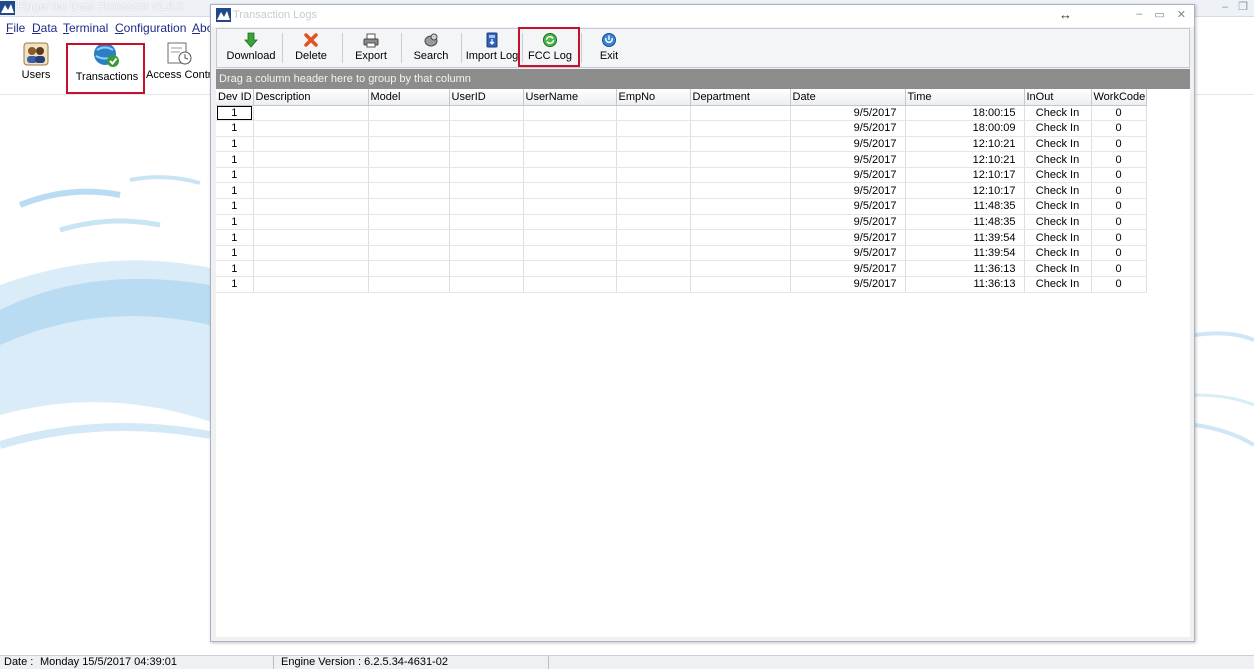 The width and height of the screenshot is (1254, 669). I want to click on column-header-inout: InOut, so click(1058, 97).